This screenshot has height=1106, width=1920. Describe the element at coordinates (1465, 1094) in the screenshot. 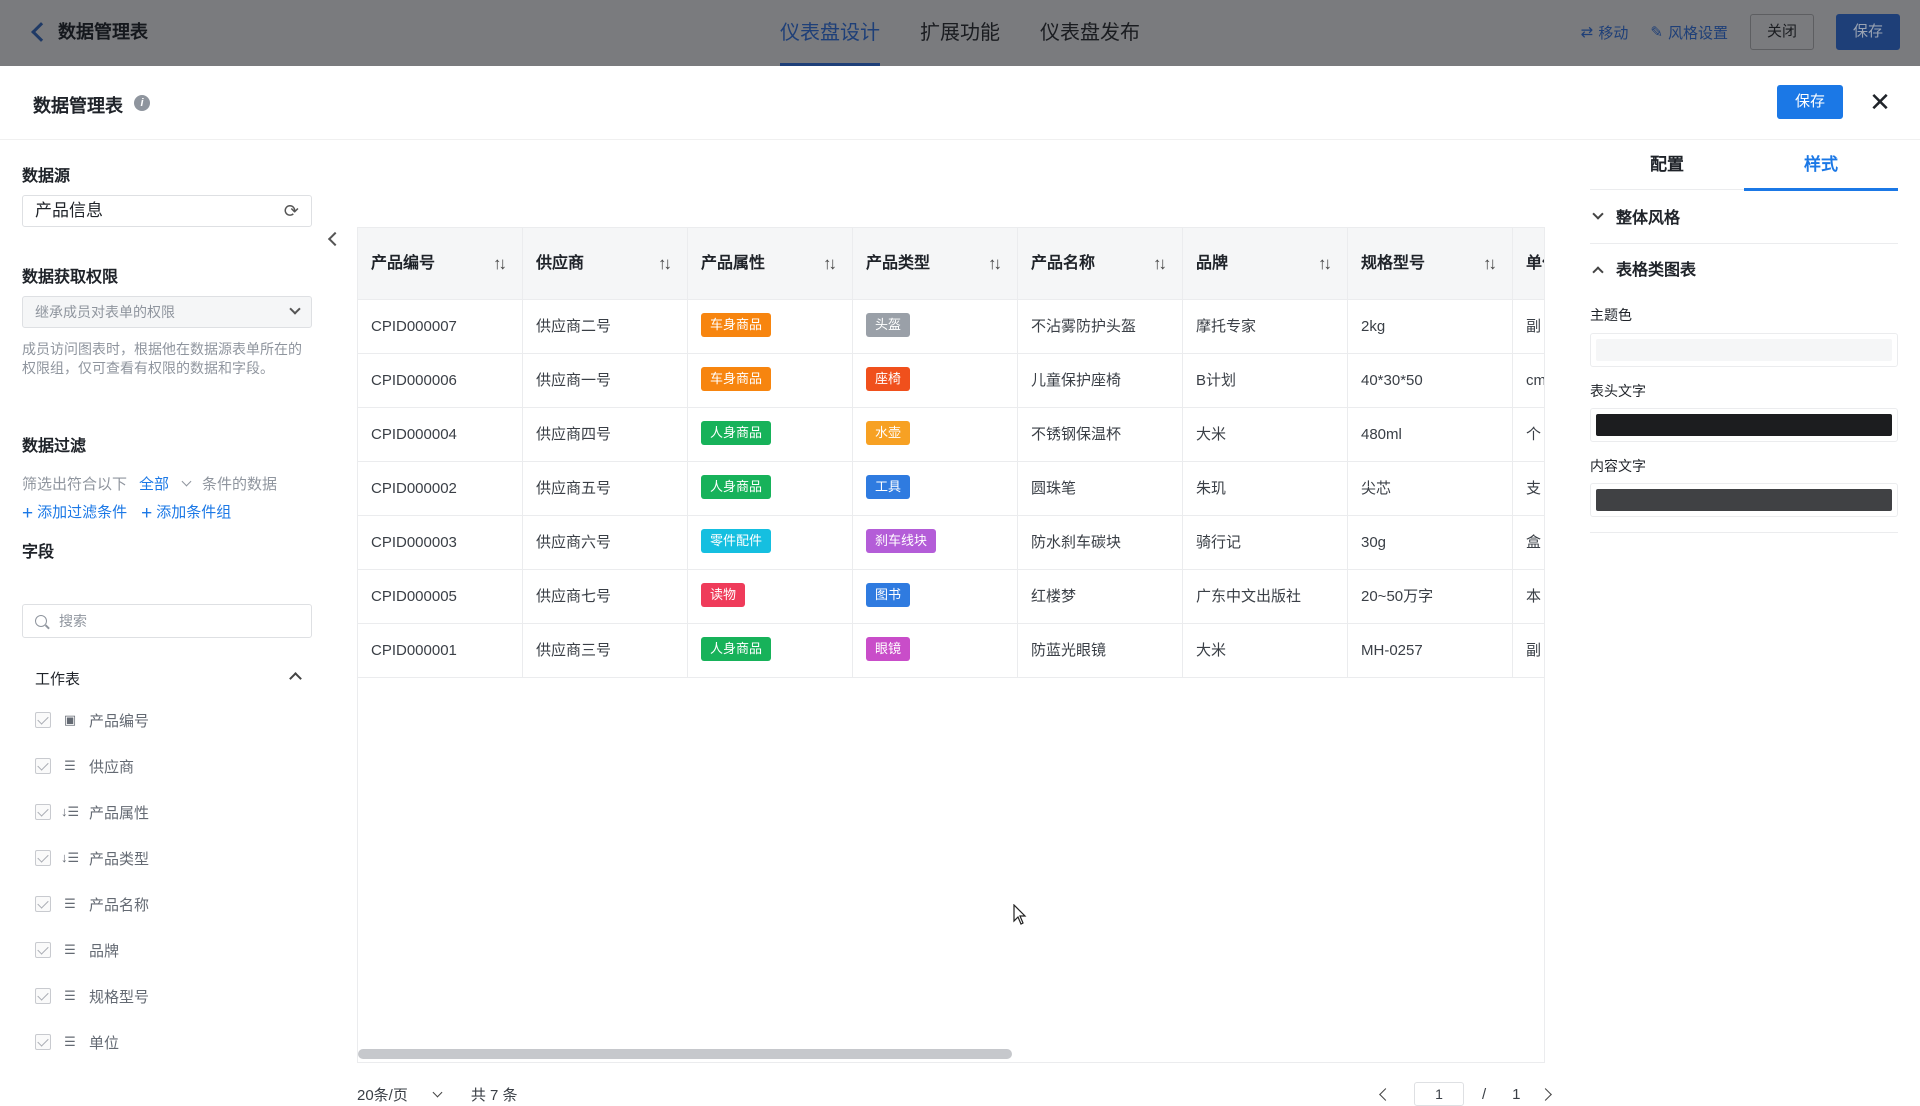

I see `pagination-controls: 1 / 1` at that location.